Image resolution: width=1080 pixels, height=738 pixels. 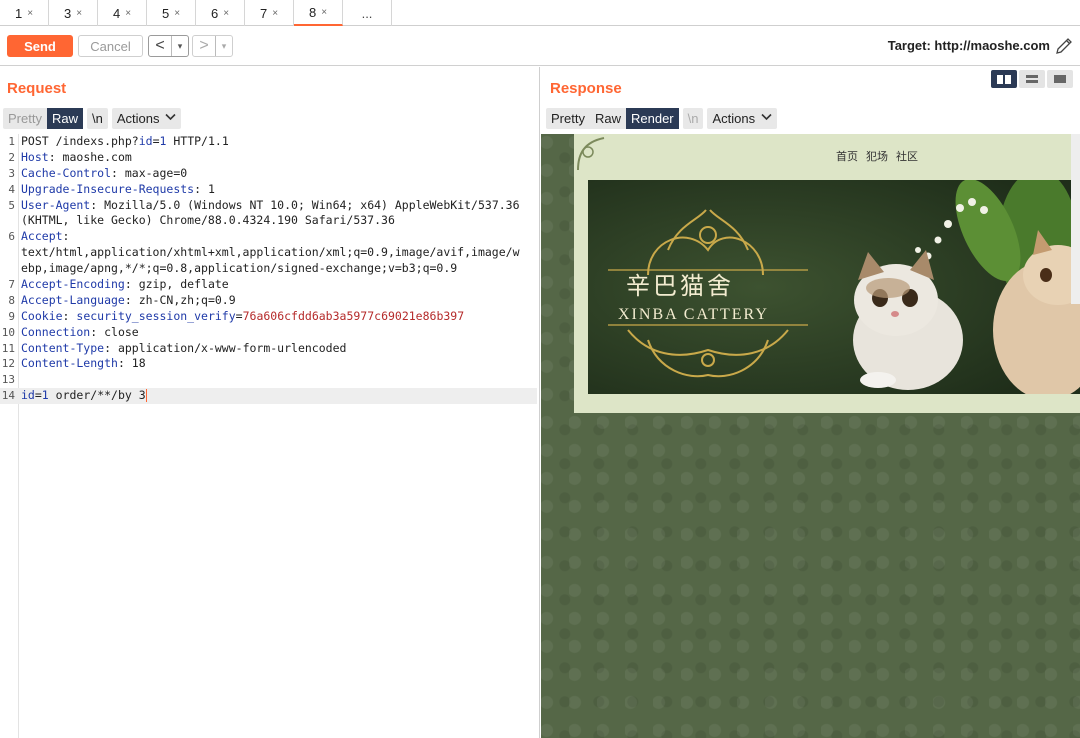 I want to click on request-newline-toggle: \n, so click(x=97, y=118).